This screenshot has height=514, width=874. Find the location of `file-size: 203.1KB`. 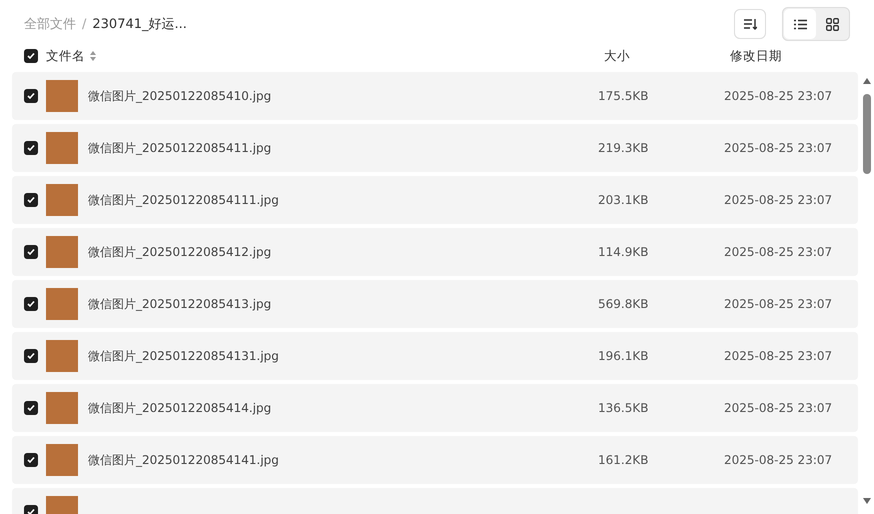

file-size: 203.1KB is located at coordinates (624, 200).